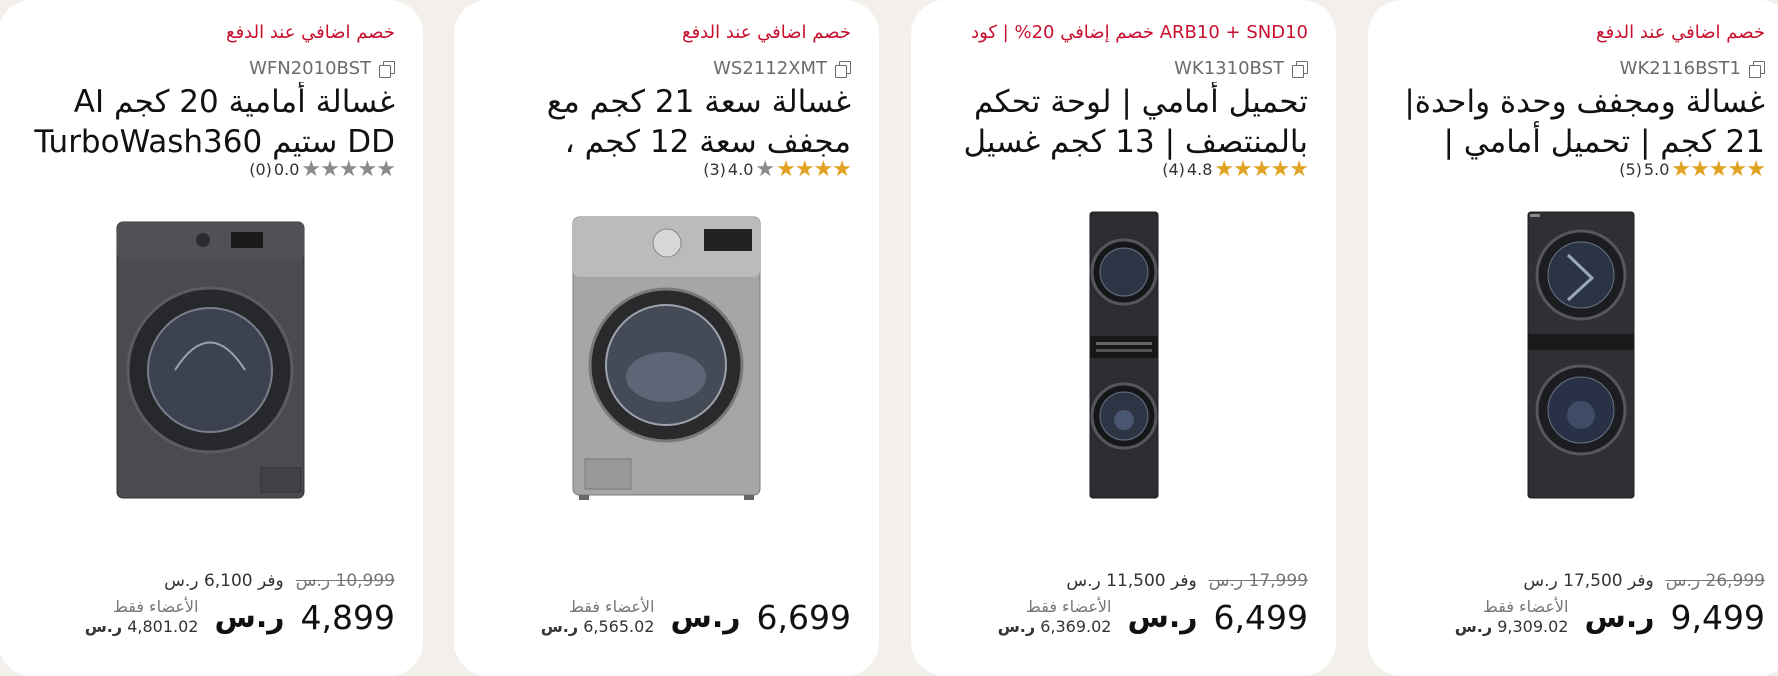 The width and height of the screenshot is (1778, 676). I want to click on price: 6,699, so click(803, 617).